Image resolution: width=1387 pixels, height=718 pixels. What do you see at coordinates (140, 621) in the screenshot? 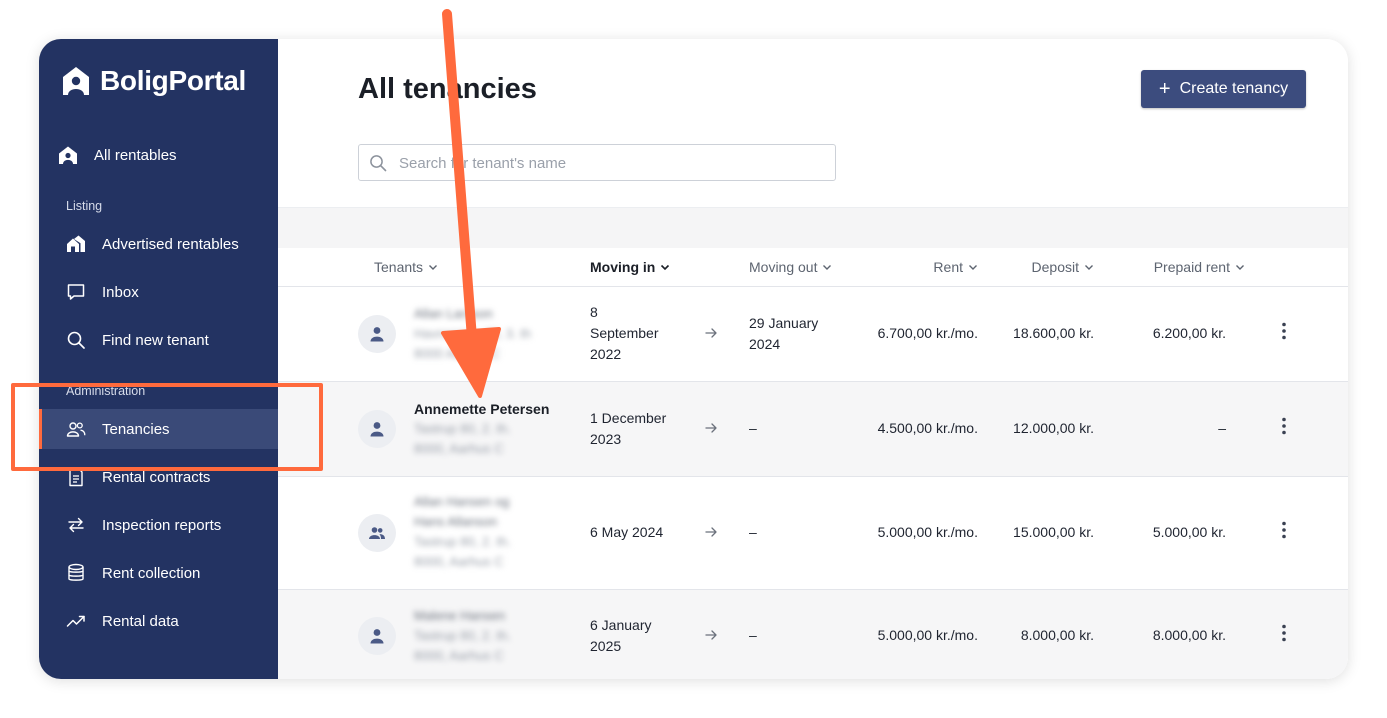
I see `sidebar-item-label: Rental data` at bounding box center [140, 621].